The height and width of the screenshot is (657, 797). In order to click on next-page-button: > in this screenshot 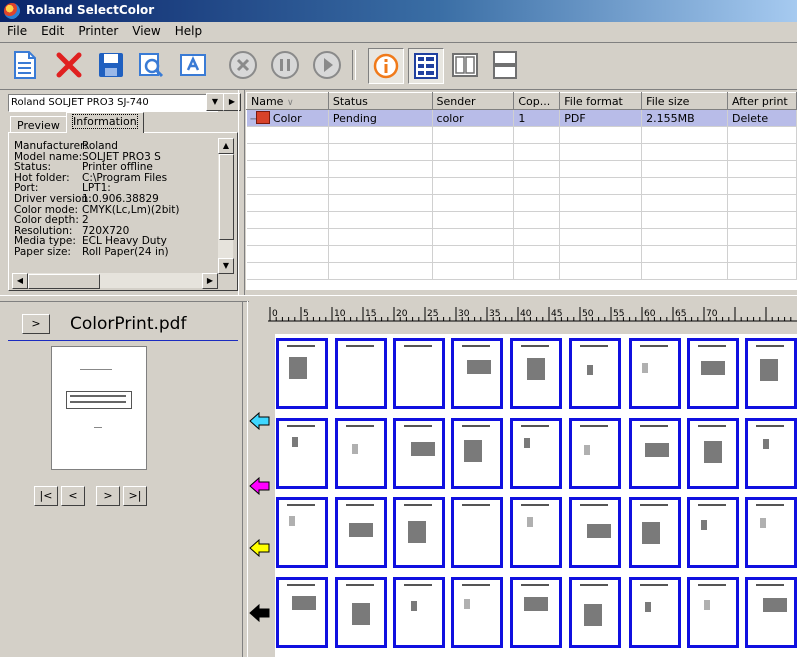, I will do `click(108, 496)`.